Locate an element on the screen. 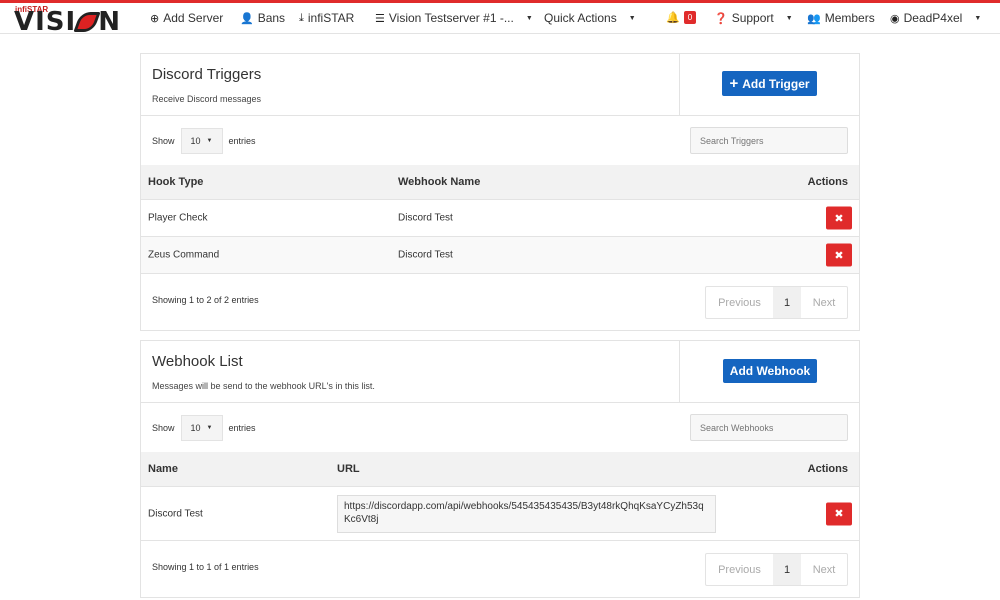 This screenshot has height=600, width=1000. card-title: Webhook List is located at coordinates (197, 361).